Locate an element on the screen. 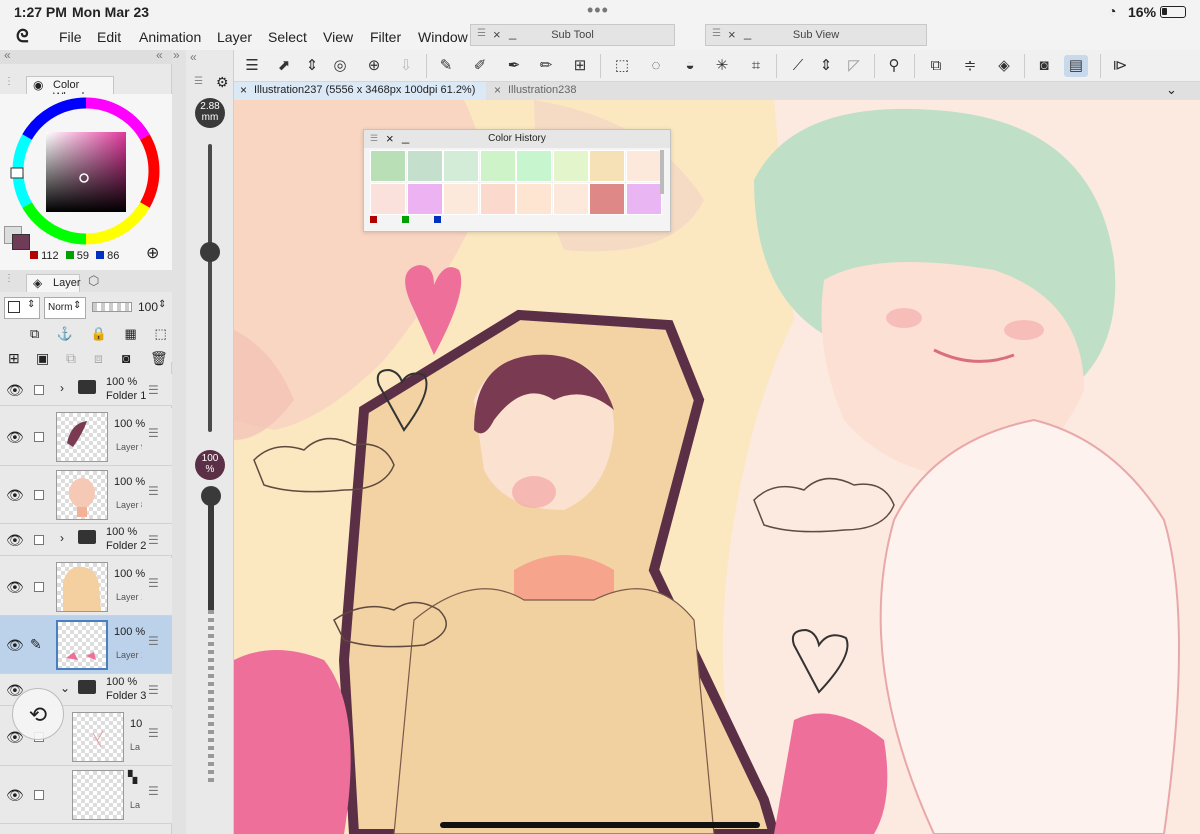 The width and height of the screenshot is (1200, 834). layer-row-selected: 👁 ✎ 100 % Layer 1 ☰ is located at coordinates (86, 645).